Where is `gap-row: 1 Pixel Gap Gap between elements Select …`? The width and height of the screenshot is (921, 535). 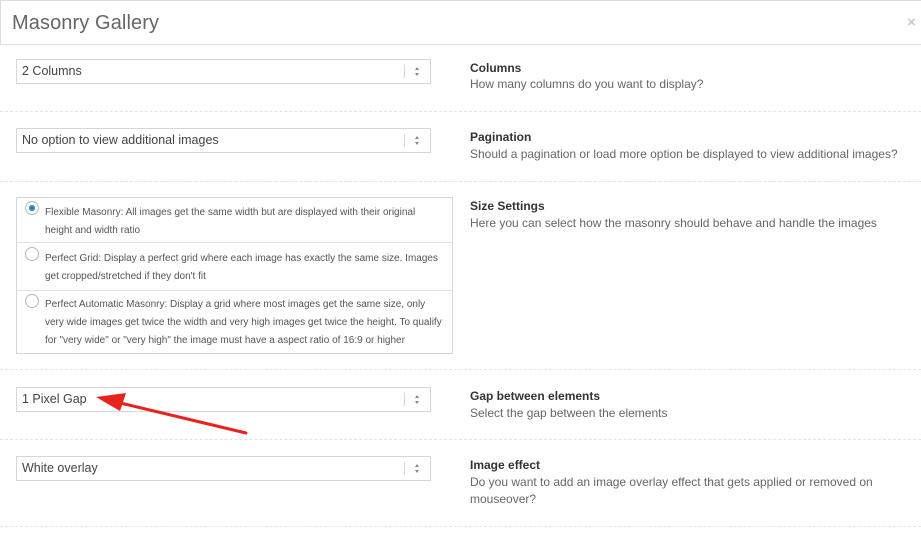 gap-row: 1 Pixel Gap Gap between elements Select … is located at coordinates (460, 405).